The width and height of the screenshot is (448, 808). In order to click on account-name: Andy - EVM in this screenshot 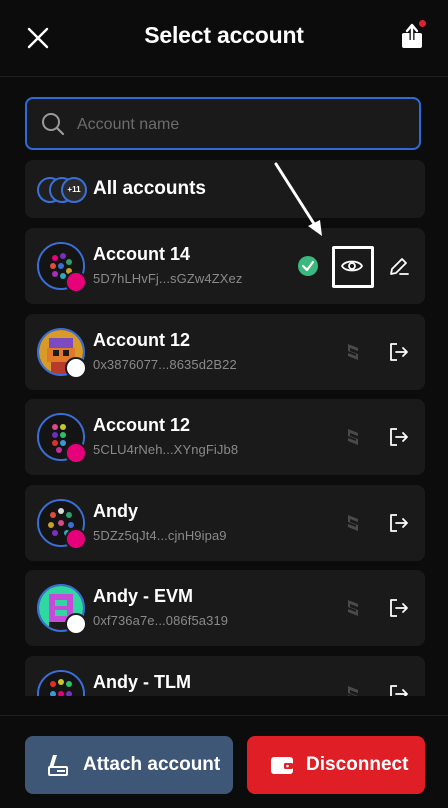, I will do `click(143, 596)`.